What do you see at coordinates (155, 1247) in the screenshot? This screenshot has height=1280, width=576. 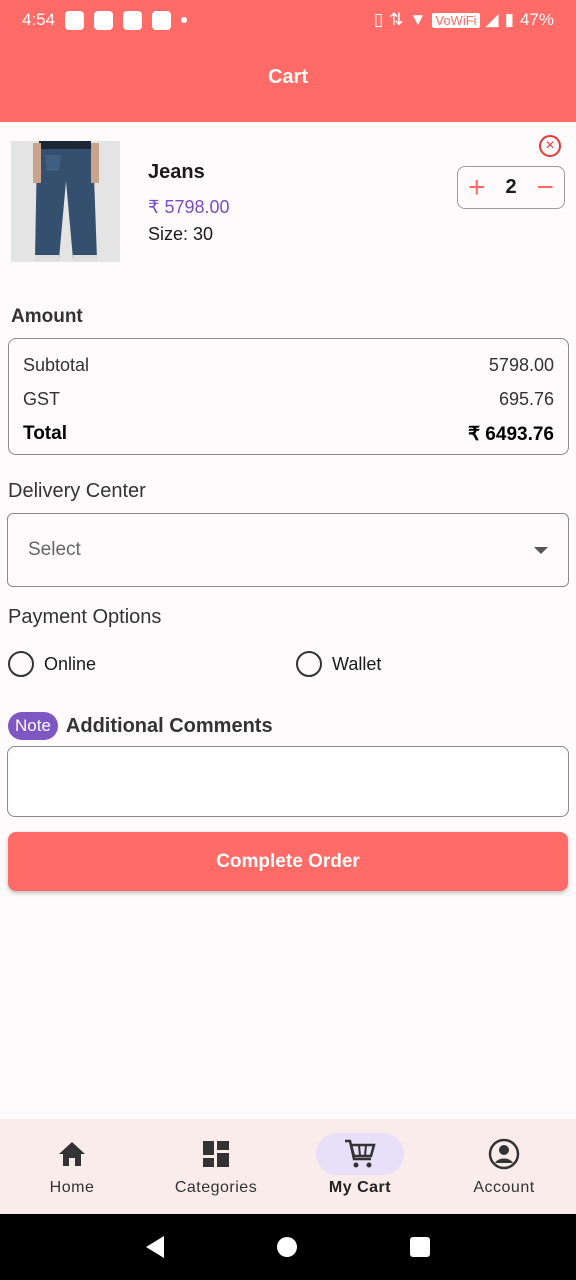 I see `back-icon` at bounding box center [155, 1247].